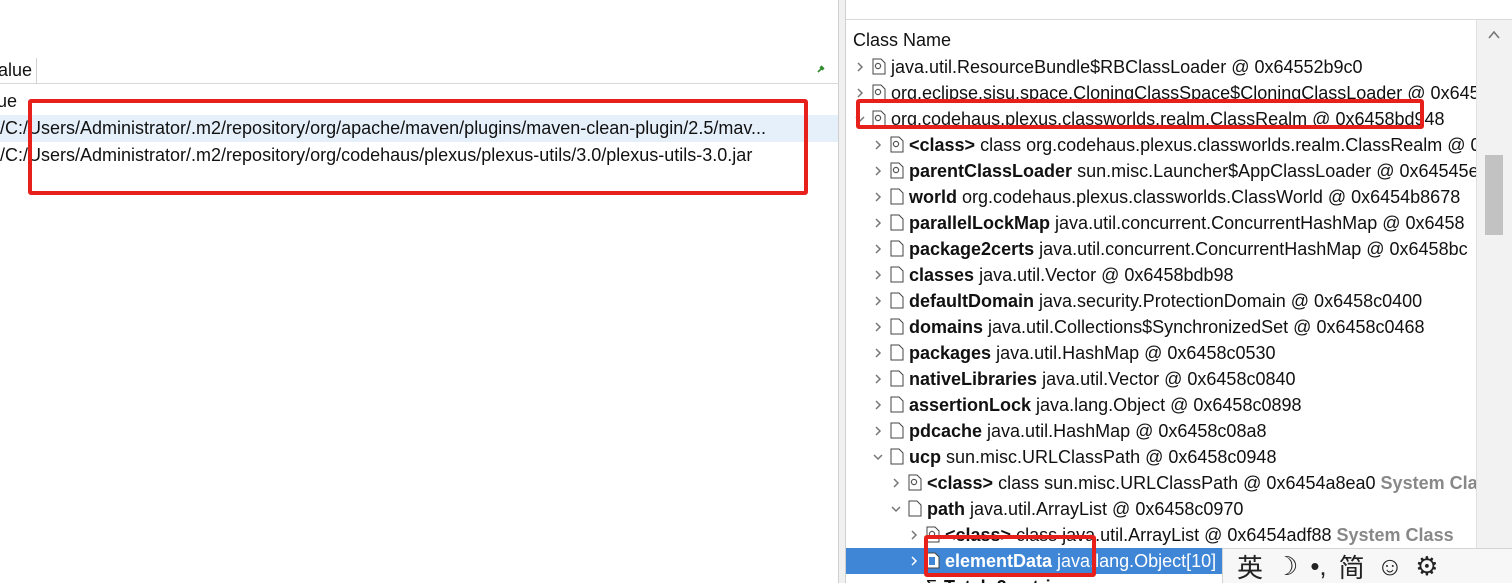 Image resolution: width=1512 pixels, height=583 pixels. I want to click on field-name: classes, so click(942, 275).